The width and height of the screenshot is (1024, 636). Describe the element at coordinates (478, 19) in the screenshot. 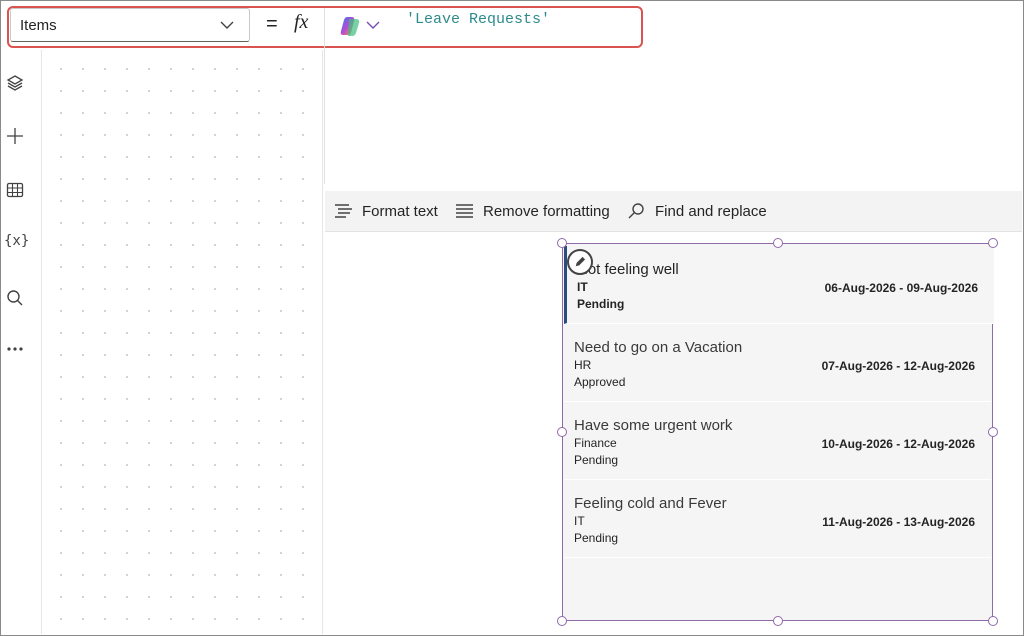

I see `formula-input: 'Leave Requests'` at that location.